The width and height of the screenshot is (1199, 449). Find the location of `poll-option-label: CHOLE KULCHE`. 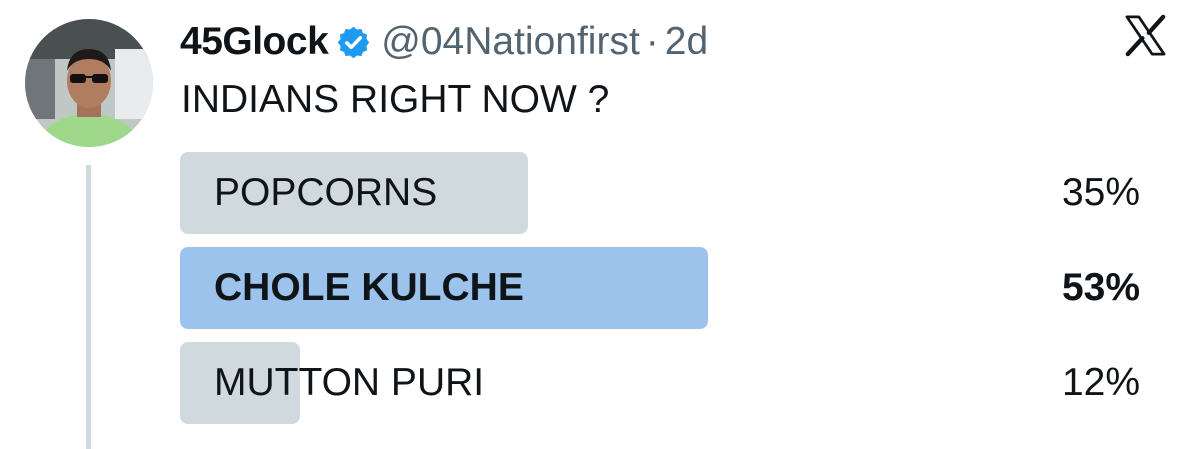

poll-option-label: CHOLE KULCHE is located at coordinates (369, 287).